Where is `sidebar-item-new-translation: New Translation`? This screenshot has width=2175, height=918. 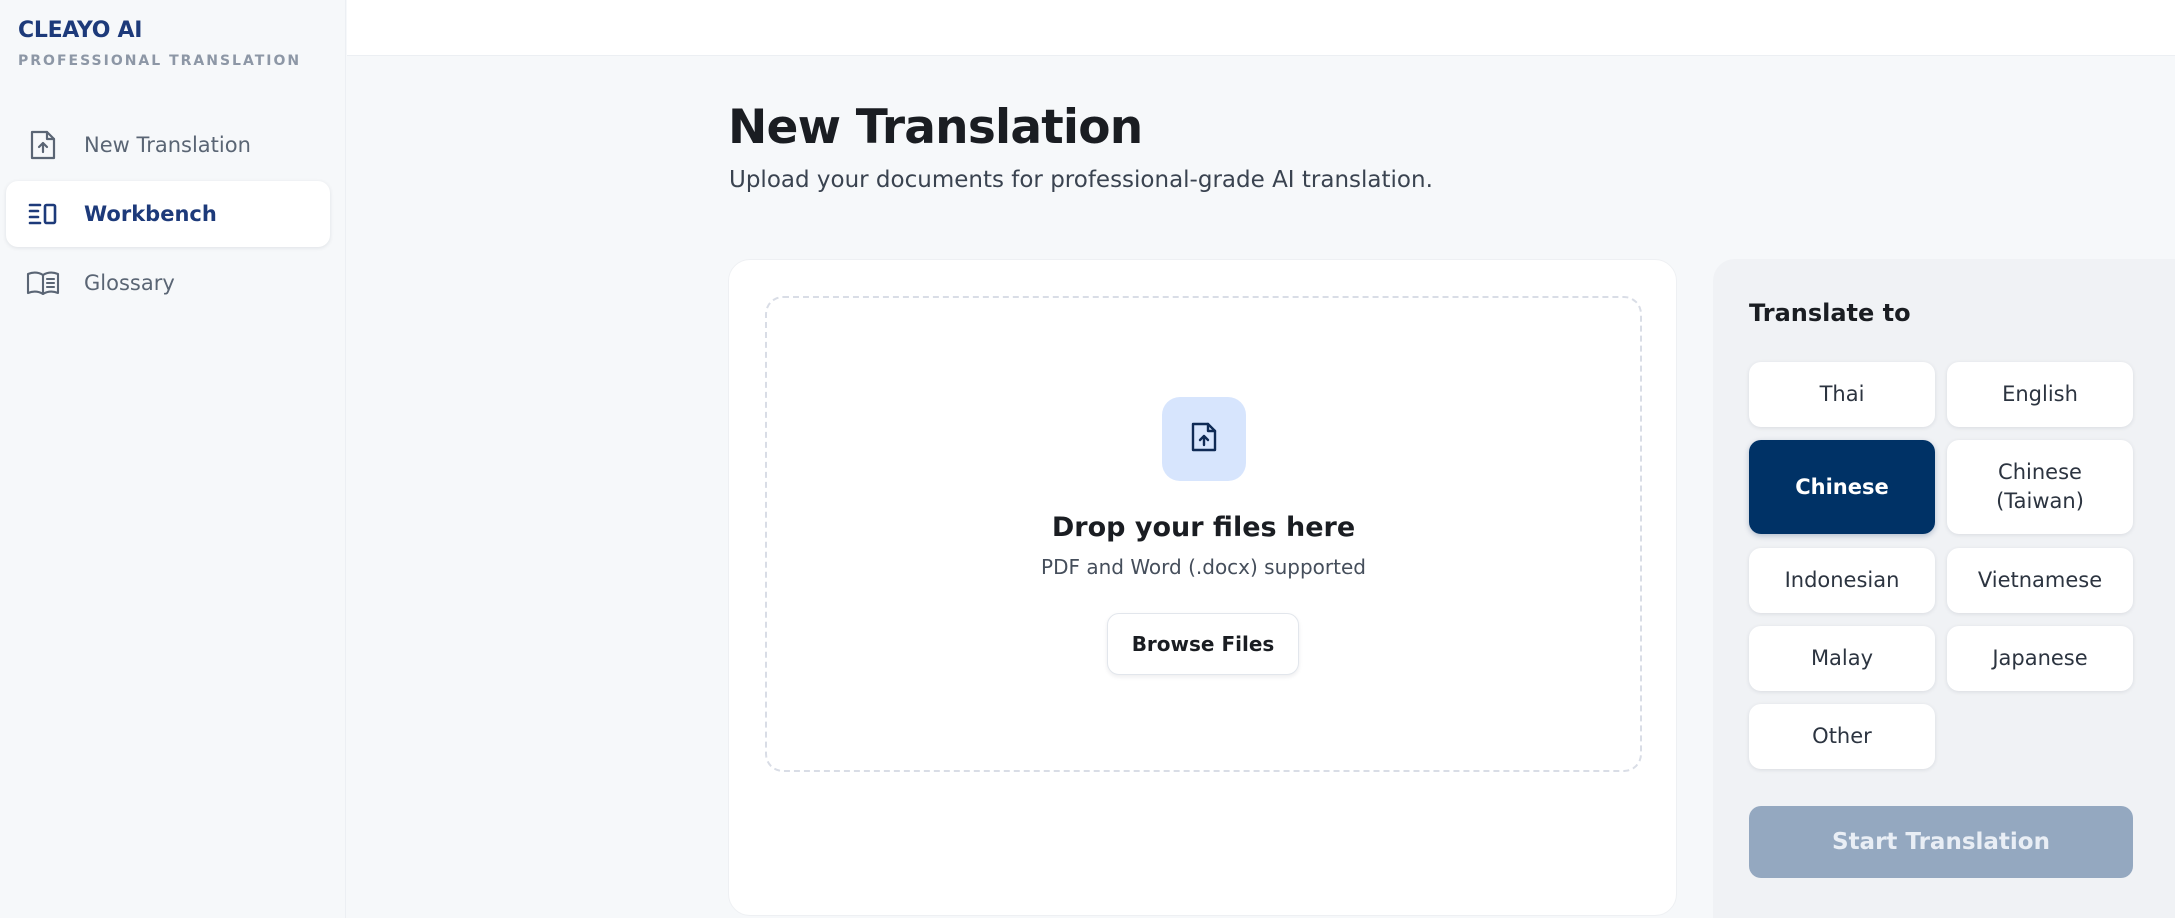 sidebar-item-new-translation: New Translation is located at coordinates (168, 145).